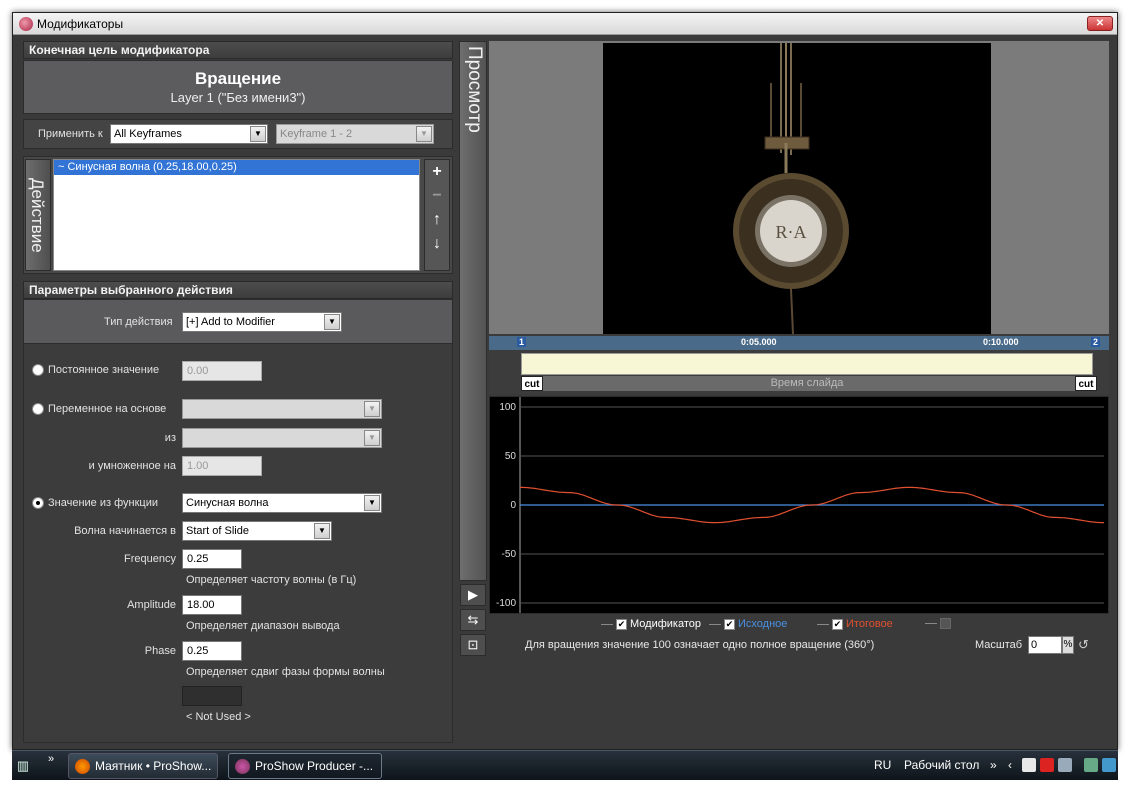 The width and height of the screenshot is (1137, 800). I want to click on action-type-row: Тип действия [+] Add to Modifier ▼, so click(238, 322).